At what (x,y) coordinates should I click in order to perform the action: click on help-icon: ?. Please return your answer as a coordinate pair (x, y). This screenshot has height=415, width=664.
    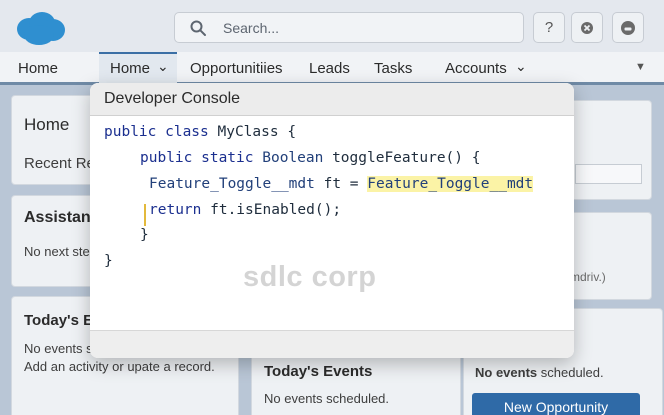
    Looking at the image, I should click on (549, 27).